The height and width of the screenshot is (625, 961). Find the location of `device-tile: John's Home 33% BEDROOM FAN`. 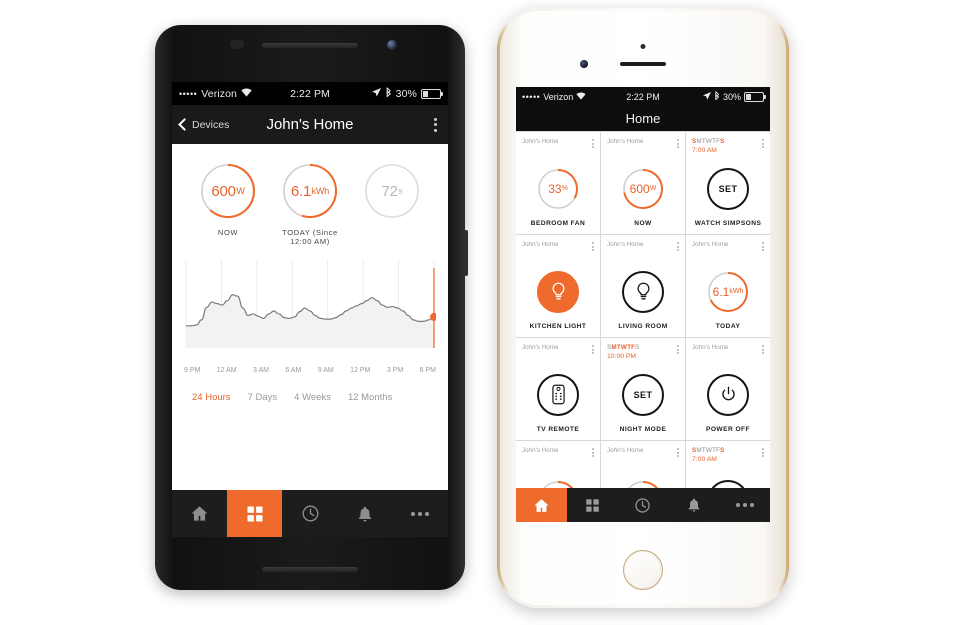

device-tile: John's Home 33% BEDROOM FAN is located at coordinates (558, 183).